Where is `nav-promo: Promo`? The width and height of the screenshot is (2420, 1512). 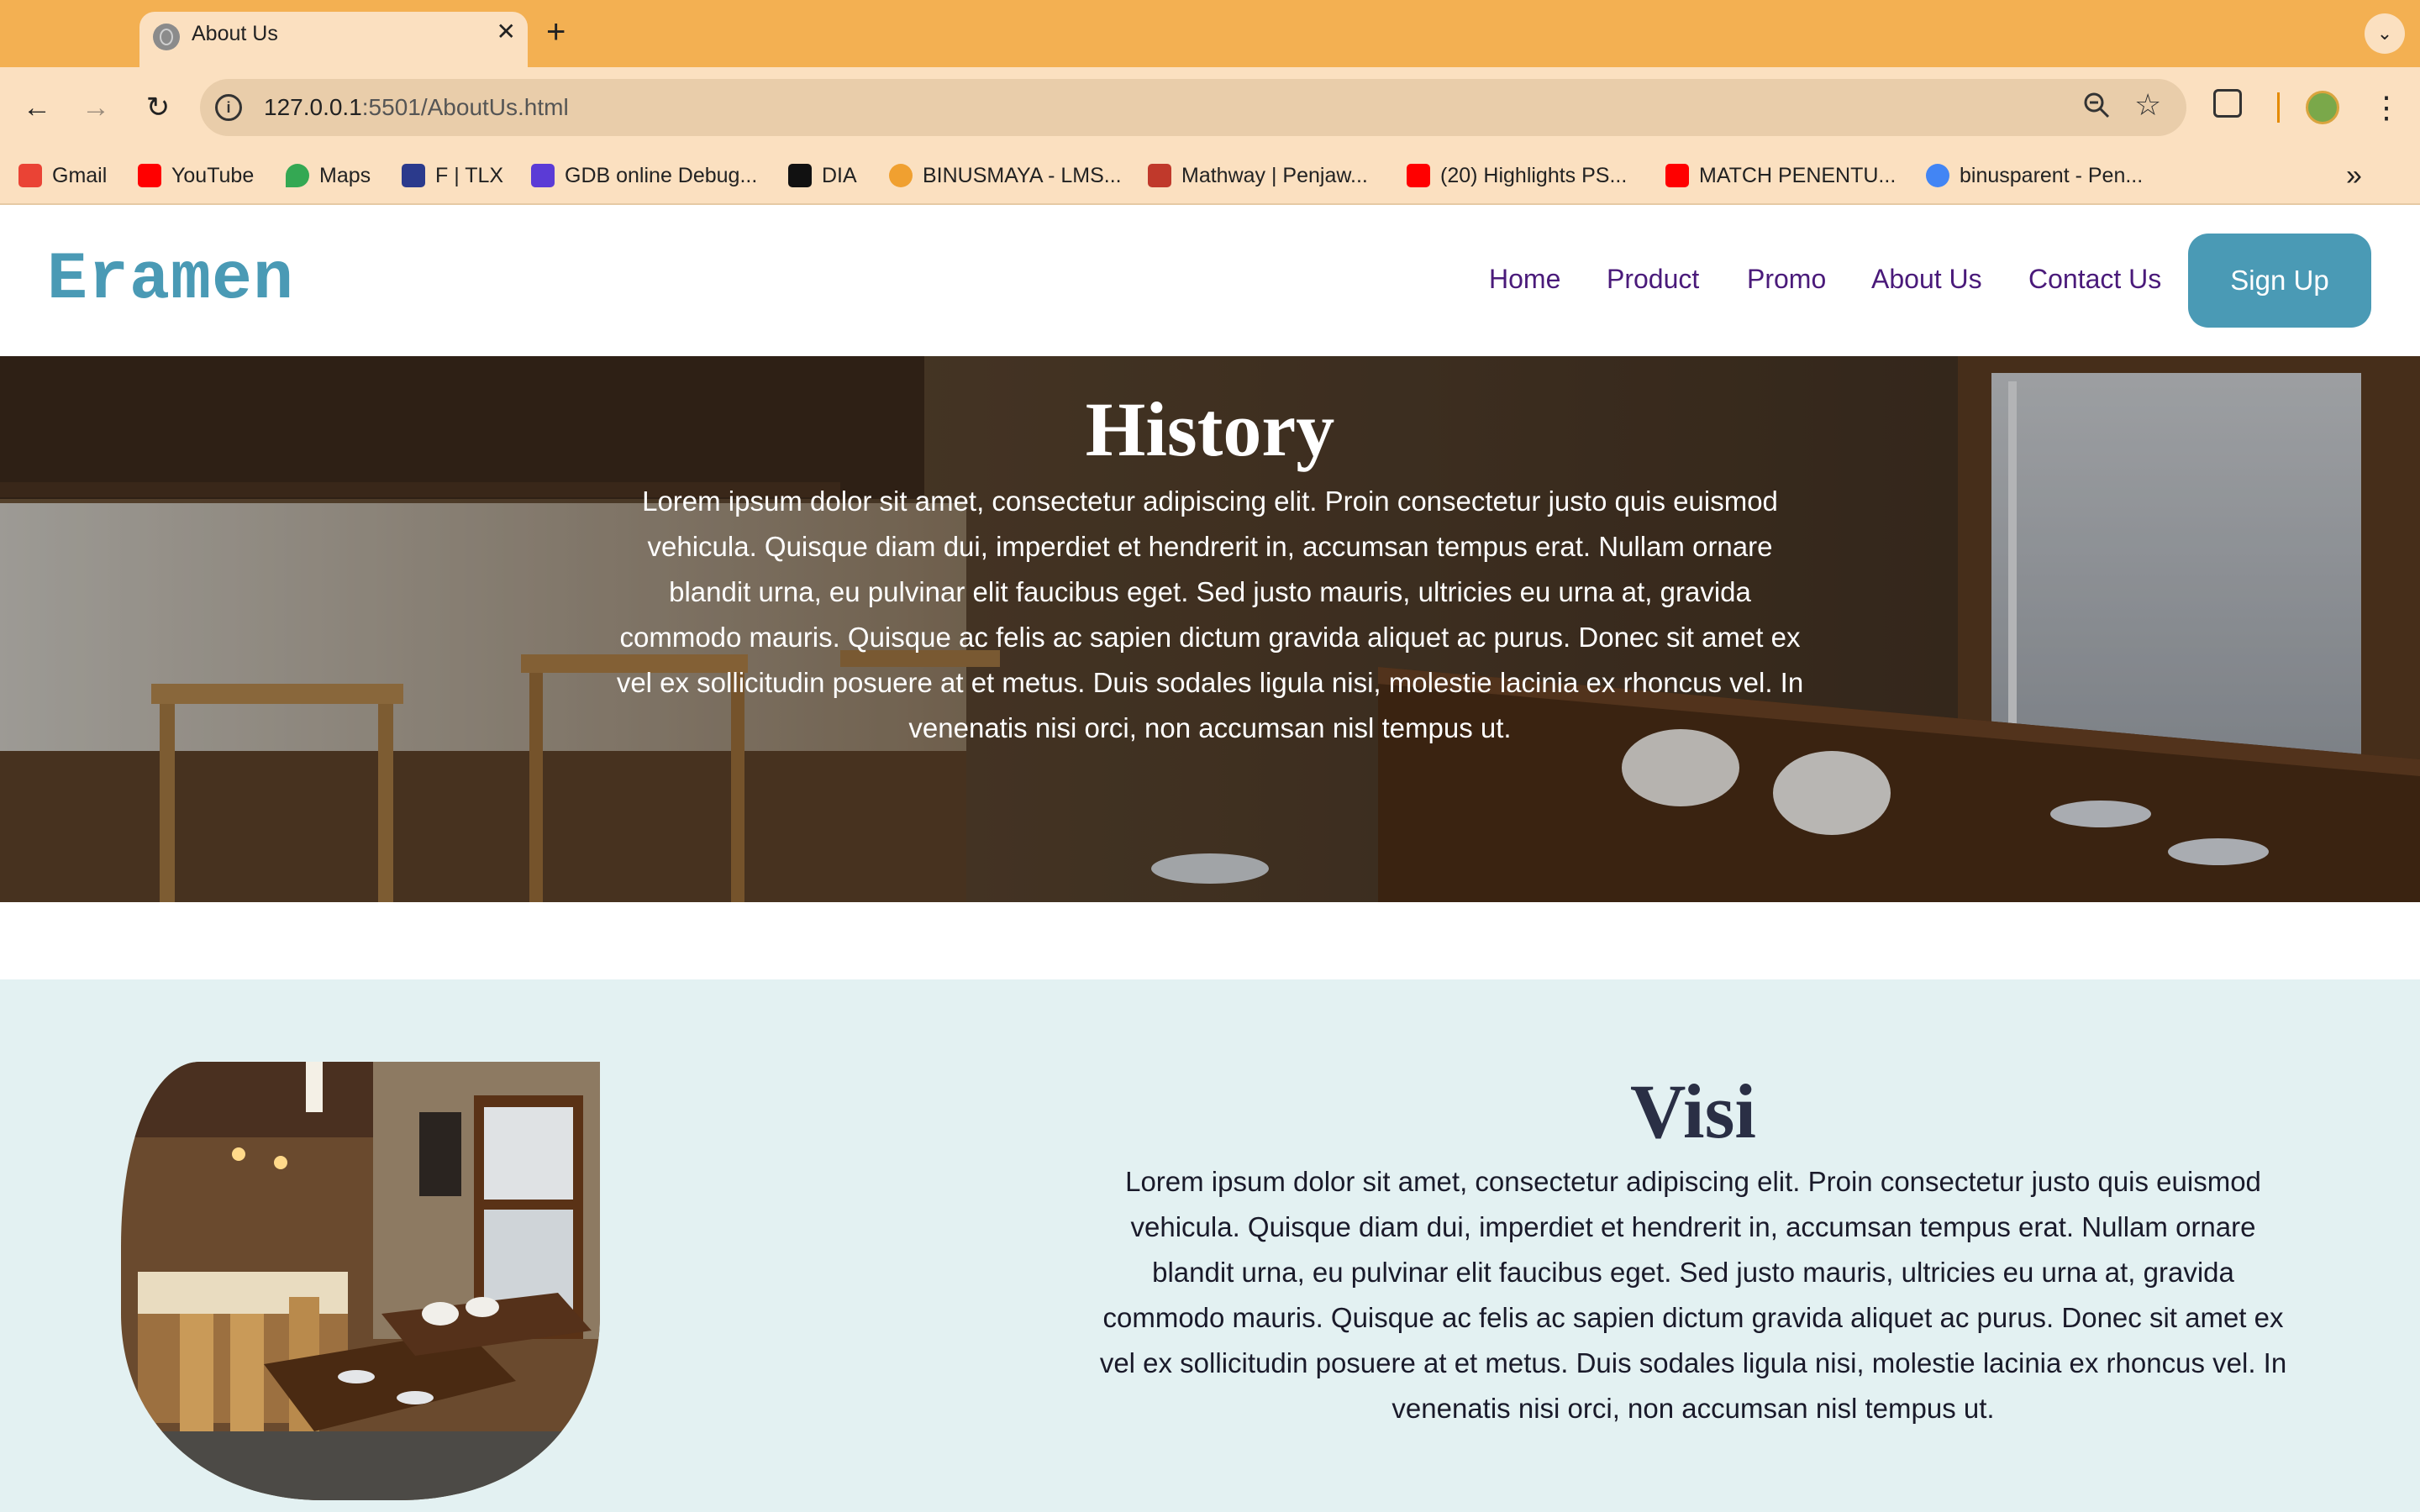 nav-promo: Promo is located at coordinates (1787, 279).